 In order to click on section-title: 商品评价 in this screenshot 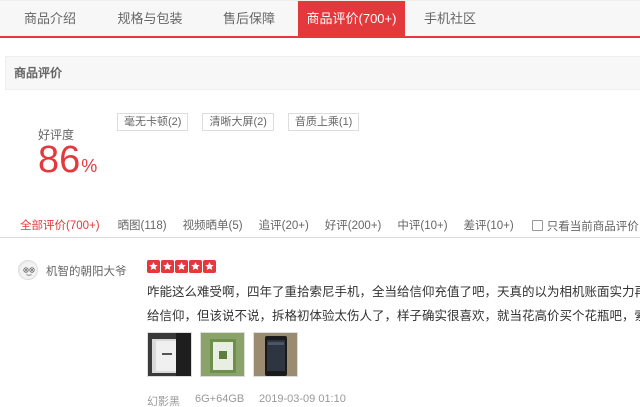, I will do `click(38, 73)`.